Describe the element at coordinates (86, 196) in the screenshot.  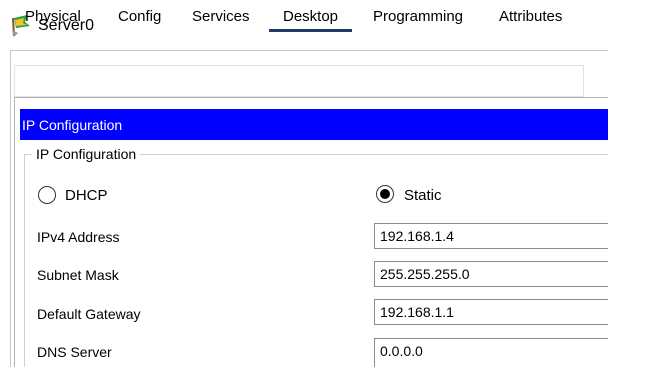
I see `dhcp-label: DHCP` at that location.